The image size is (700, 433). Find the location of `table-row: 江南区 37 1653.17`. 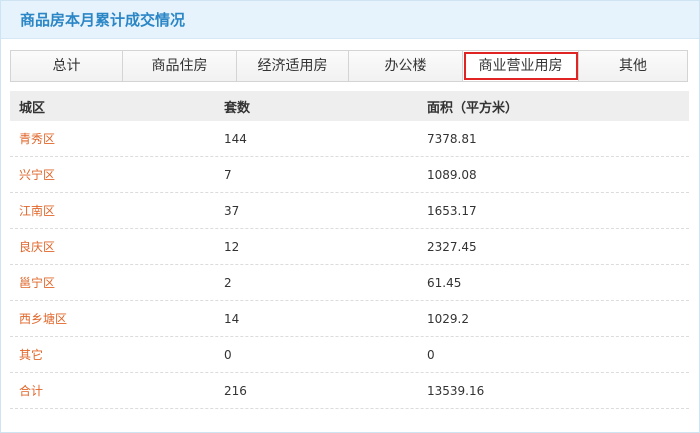

table-row: 江南区 37 1653.17 is located at coordinates (349, 211).